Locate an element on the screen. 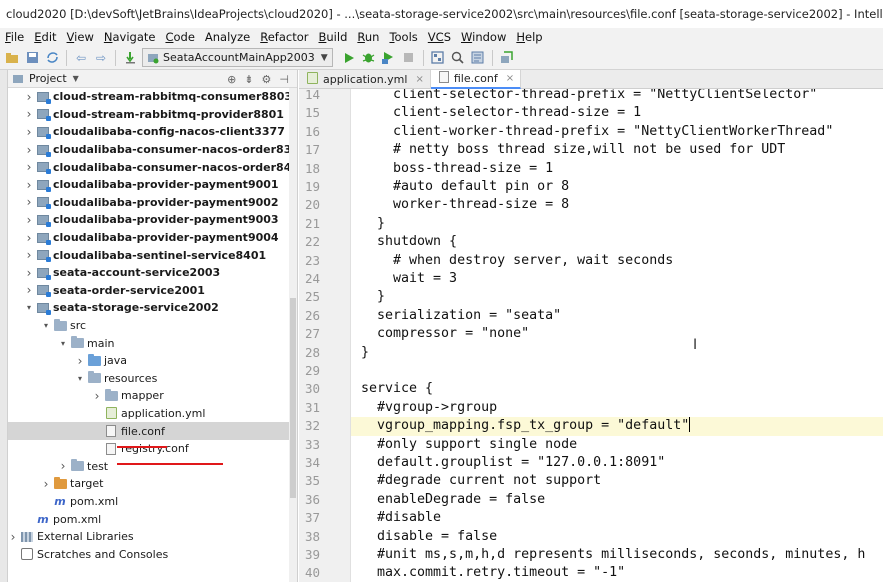  code-line: boss-thread-size = 1 is located at coordinates (617, 169).